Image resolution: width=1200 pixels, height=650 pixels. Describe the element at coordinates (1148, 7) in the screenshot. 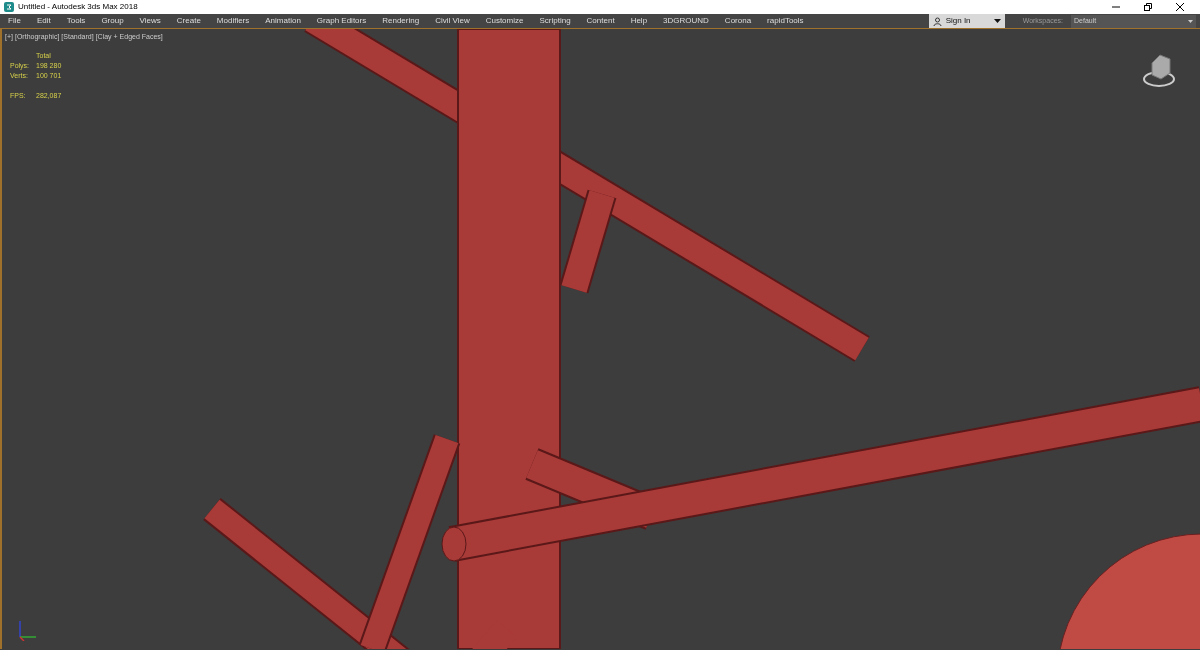

I see `restore-icon` at that location.